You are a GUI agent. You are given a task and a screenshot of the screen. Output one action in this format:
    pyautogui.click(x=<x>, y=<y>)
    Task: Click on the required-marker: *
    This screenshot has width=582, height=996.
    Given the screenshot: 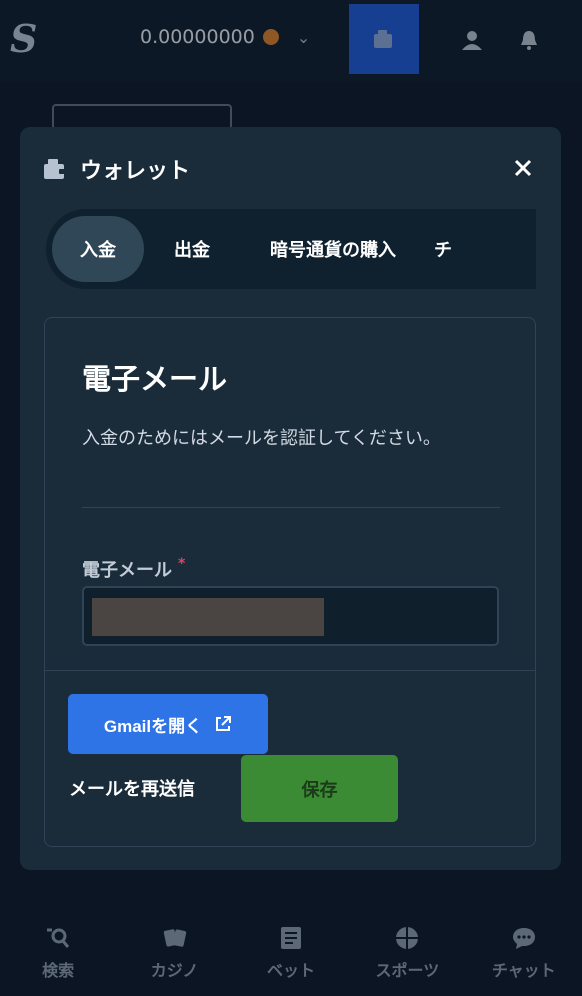 What is the action you would take?
    pyautogui.click(x=182, y=564)
    